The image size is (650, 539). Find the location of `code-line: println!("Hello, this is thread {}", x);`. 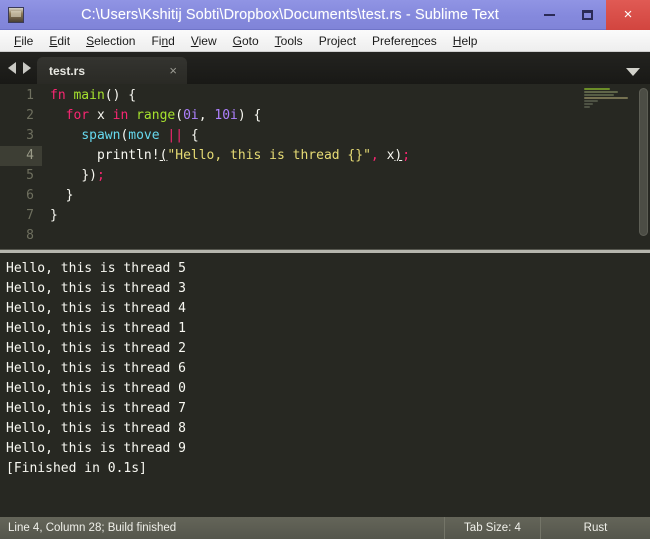

code-line: println!("Hello, this is thread {}", x); is located at coordinates (350, 156).